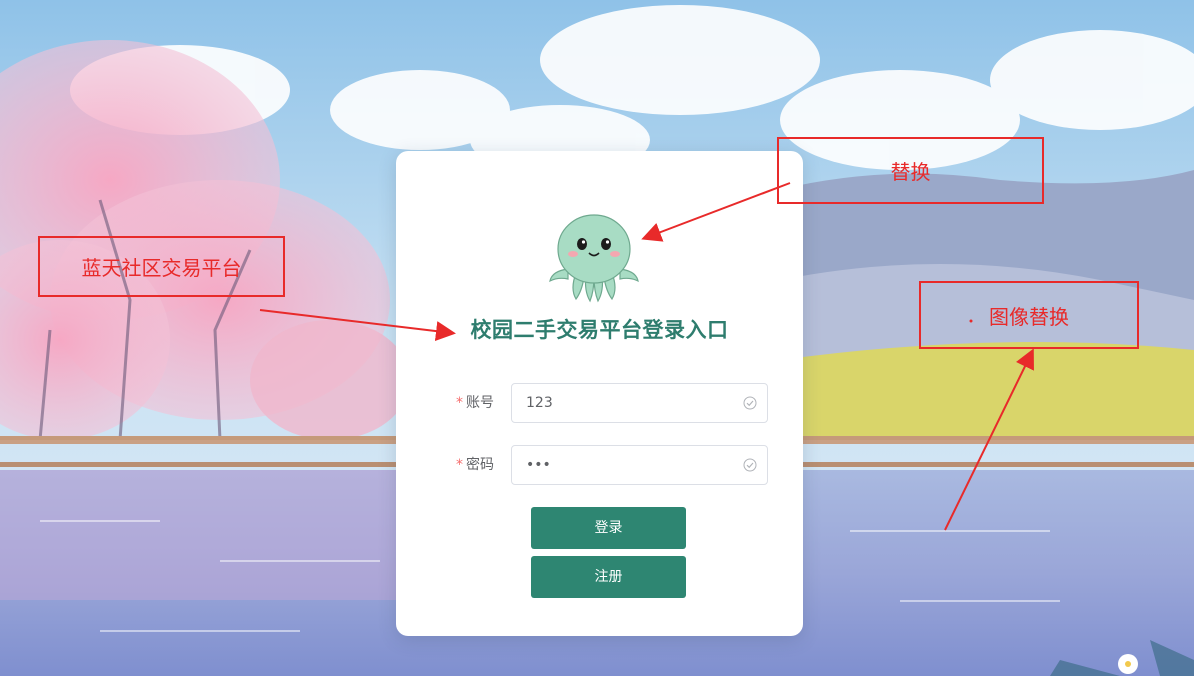  Describe the element at coordinates (608, 528) in the screenshot. I see `login-button: 登录` at that location.